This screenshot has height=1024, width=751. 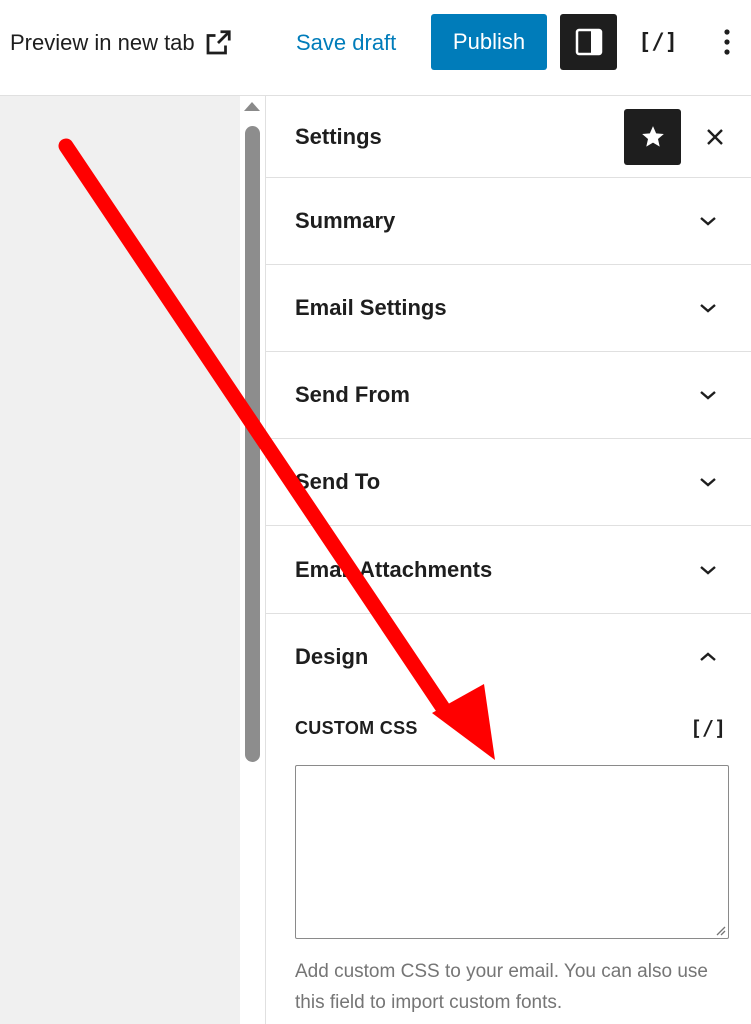 What do you see at coordinates (394, 569) in the screenshot?
I see `panel-email-attachments-label: Email Attachments` at bounding box center [394, 569].